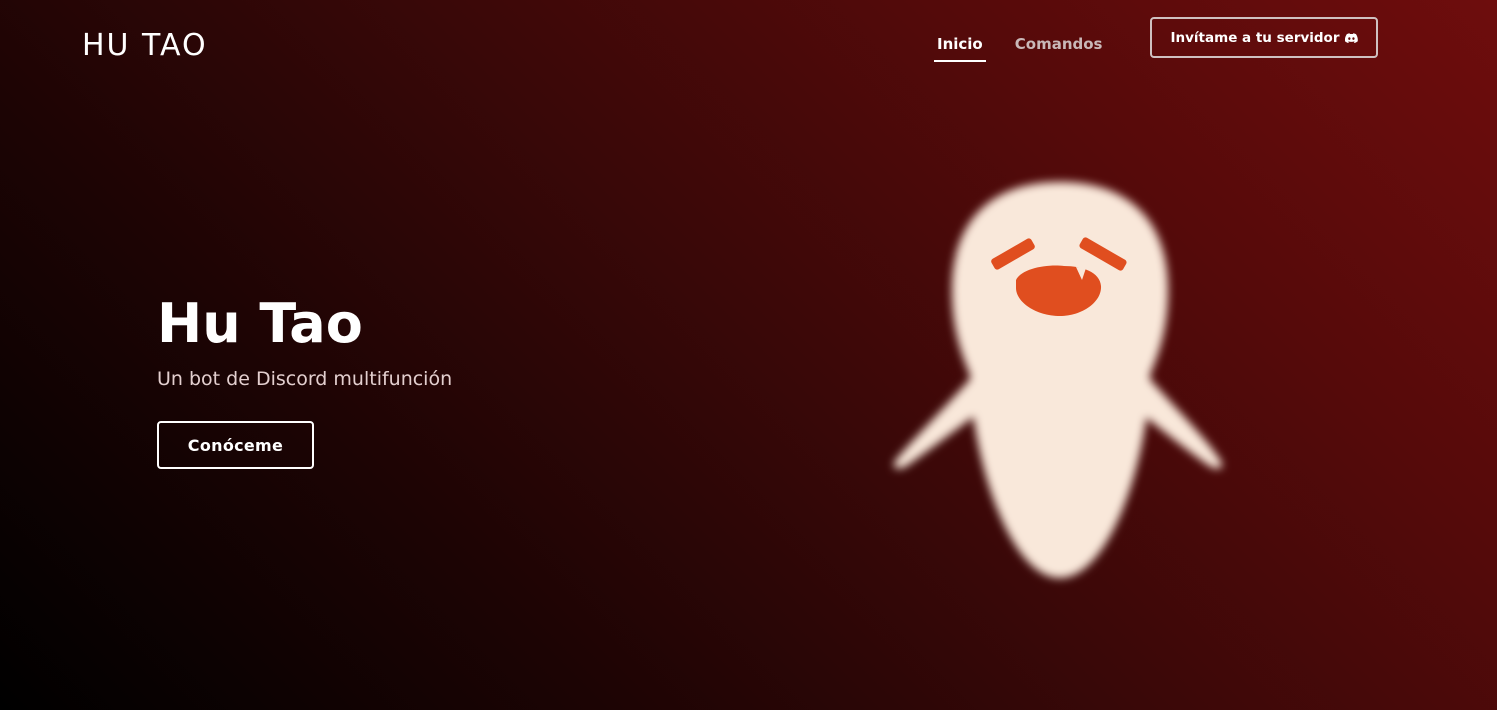 The image size is (1497, 710). What do you see at coordinates (260, 323) in the screenshot?
I see `hero-title: Hu Tao` at bounding box center [260, 323].